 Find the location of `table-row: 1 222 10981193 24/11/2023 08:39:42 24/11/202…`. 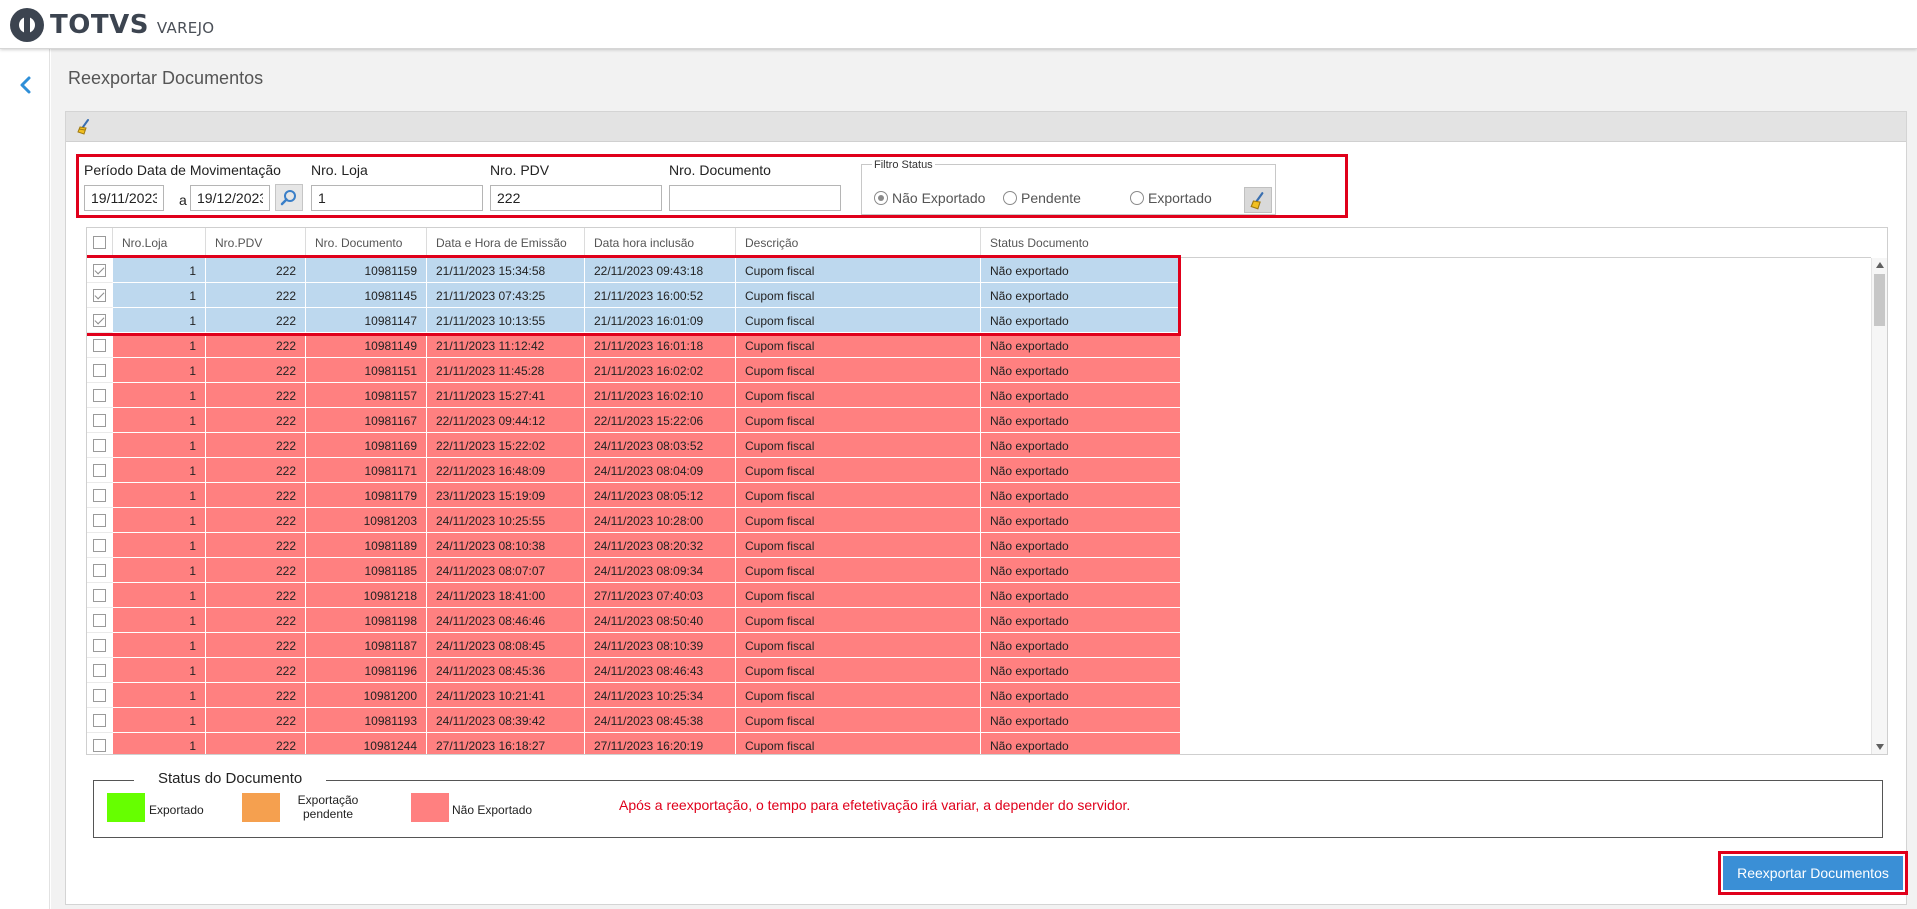

table-row: 1 222 10981193 24/11/2023 08:39:42 24/11/202… is located at coordinates (979, 720).